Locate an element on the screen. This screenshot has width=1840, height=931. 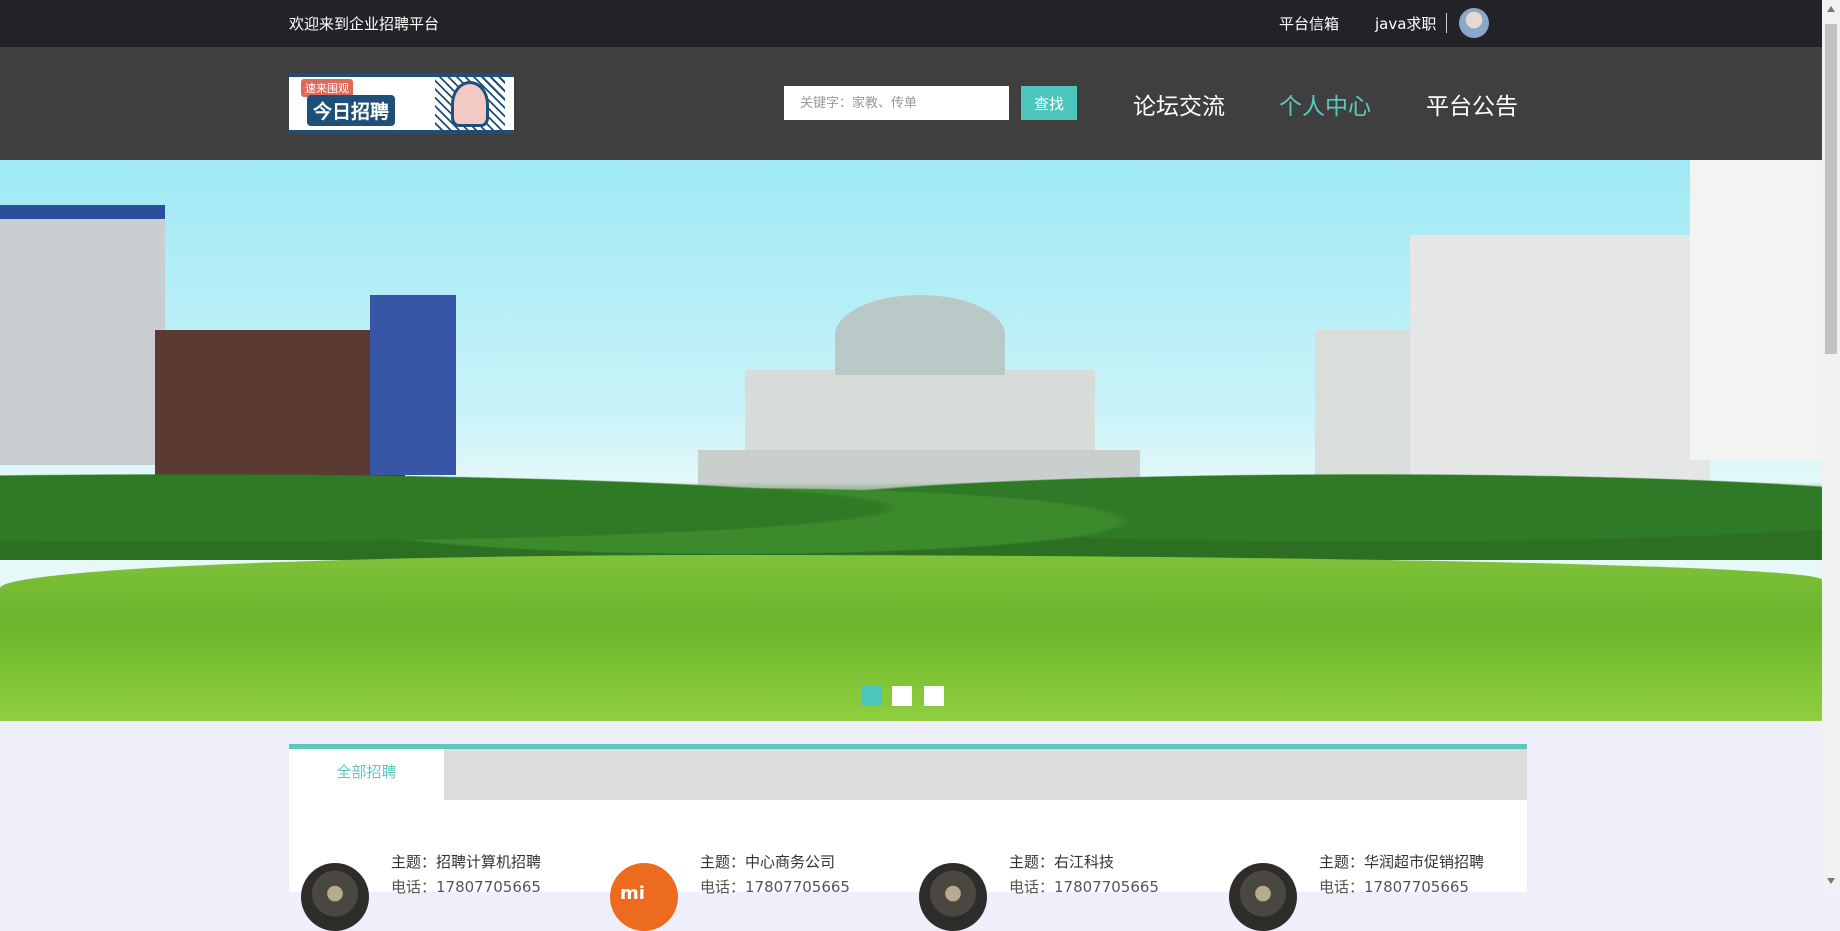
welcome-text: 欢迎来到企业招聘平台 is located at coordinates (364, 24).